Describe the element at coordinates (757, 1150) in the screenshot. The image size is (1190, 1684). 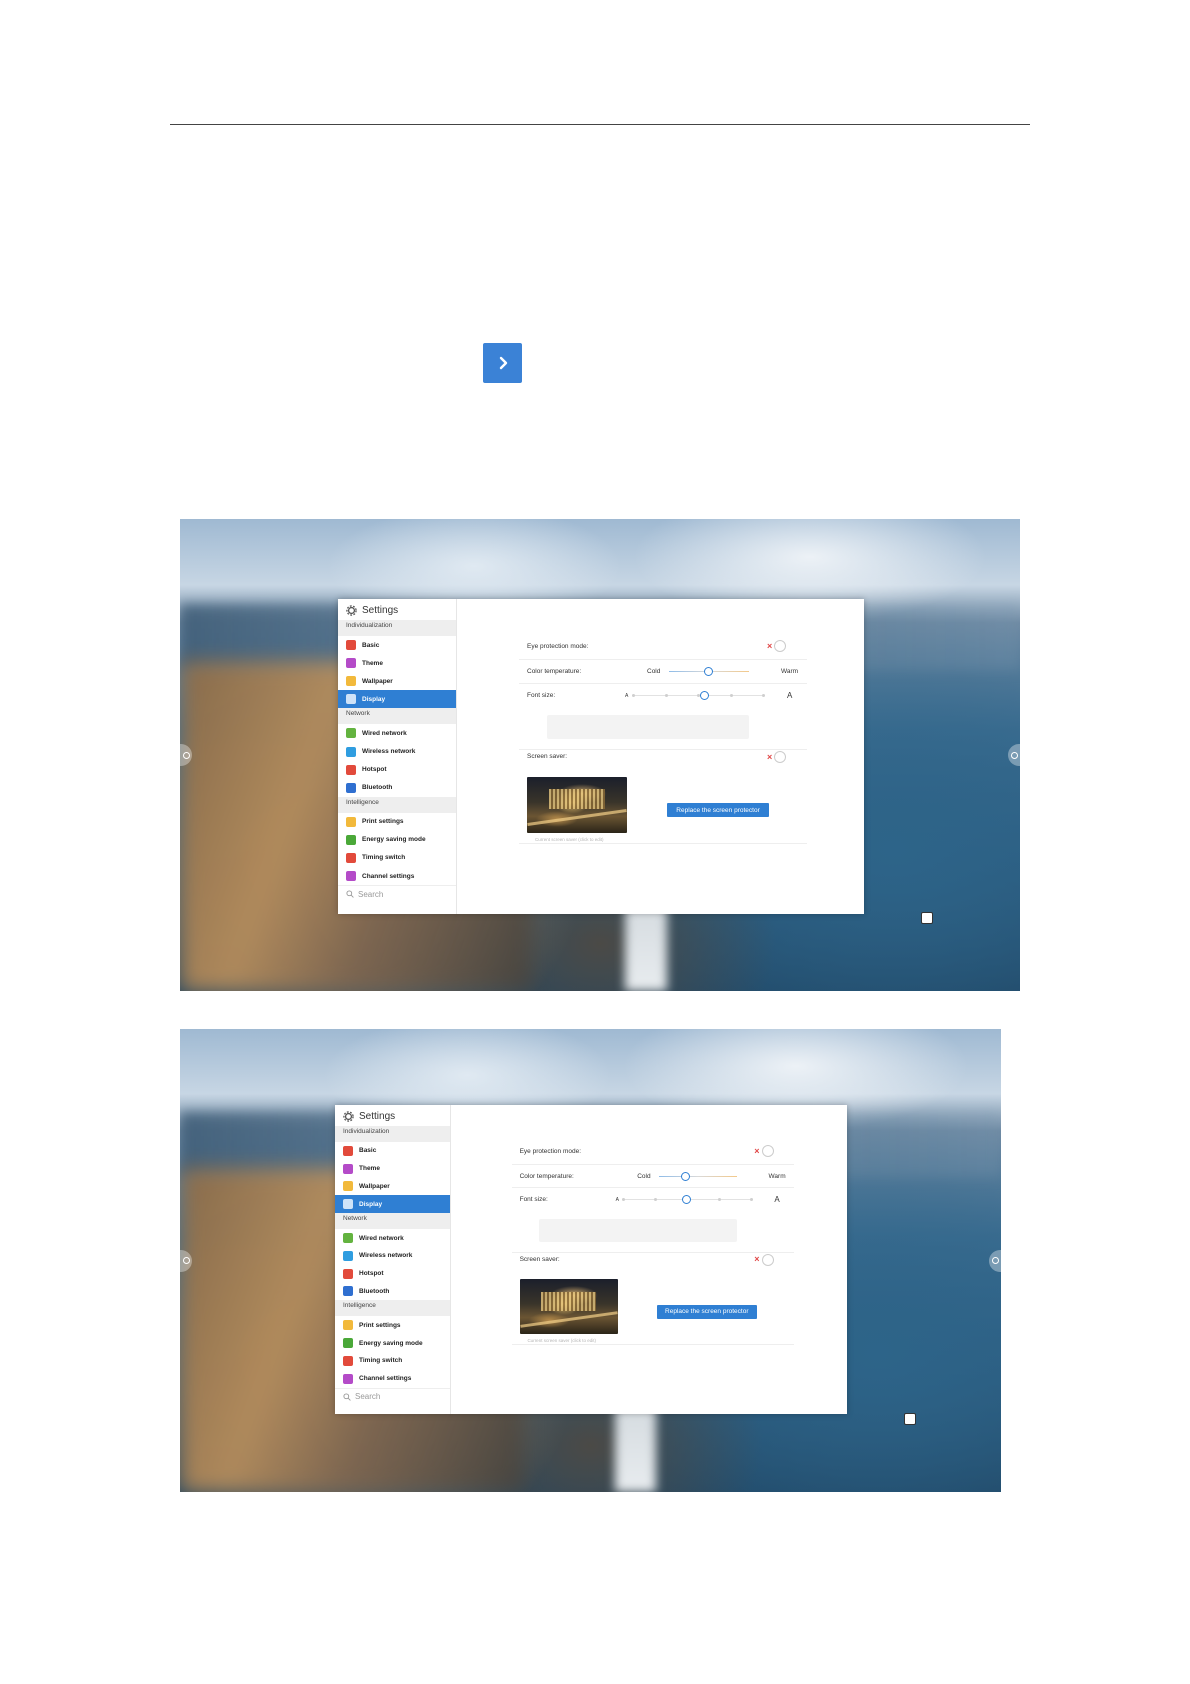
I see `toggle-off-icon: ×` at that location.